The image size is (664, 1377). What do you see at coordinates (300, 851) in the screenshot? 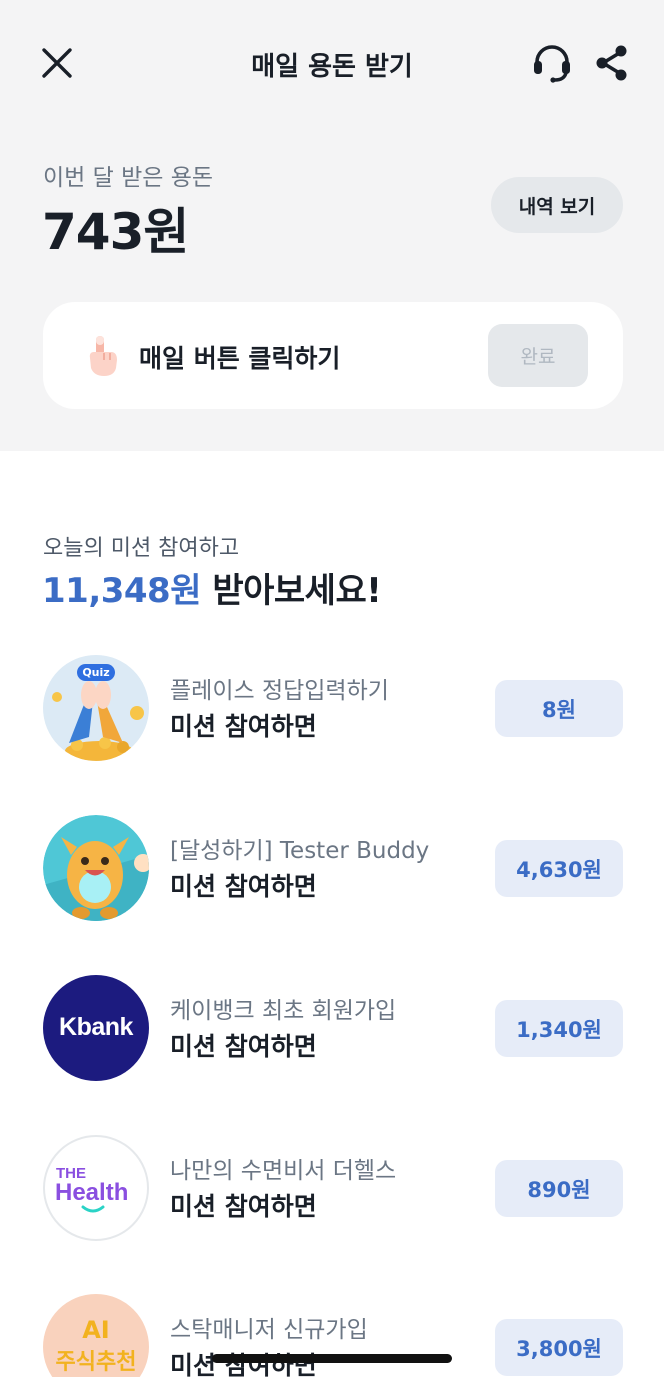
I see `mission-name: [달성하기] Tester Buddy` at bounding box center [300, 851].